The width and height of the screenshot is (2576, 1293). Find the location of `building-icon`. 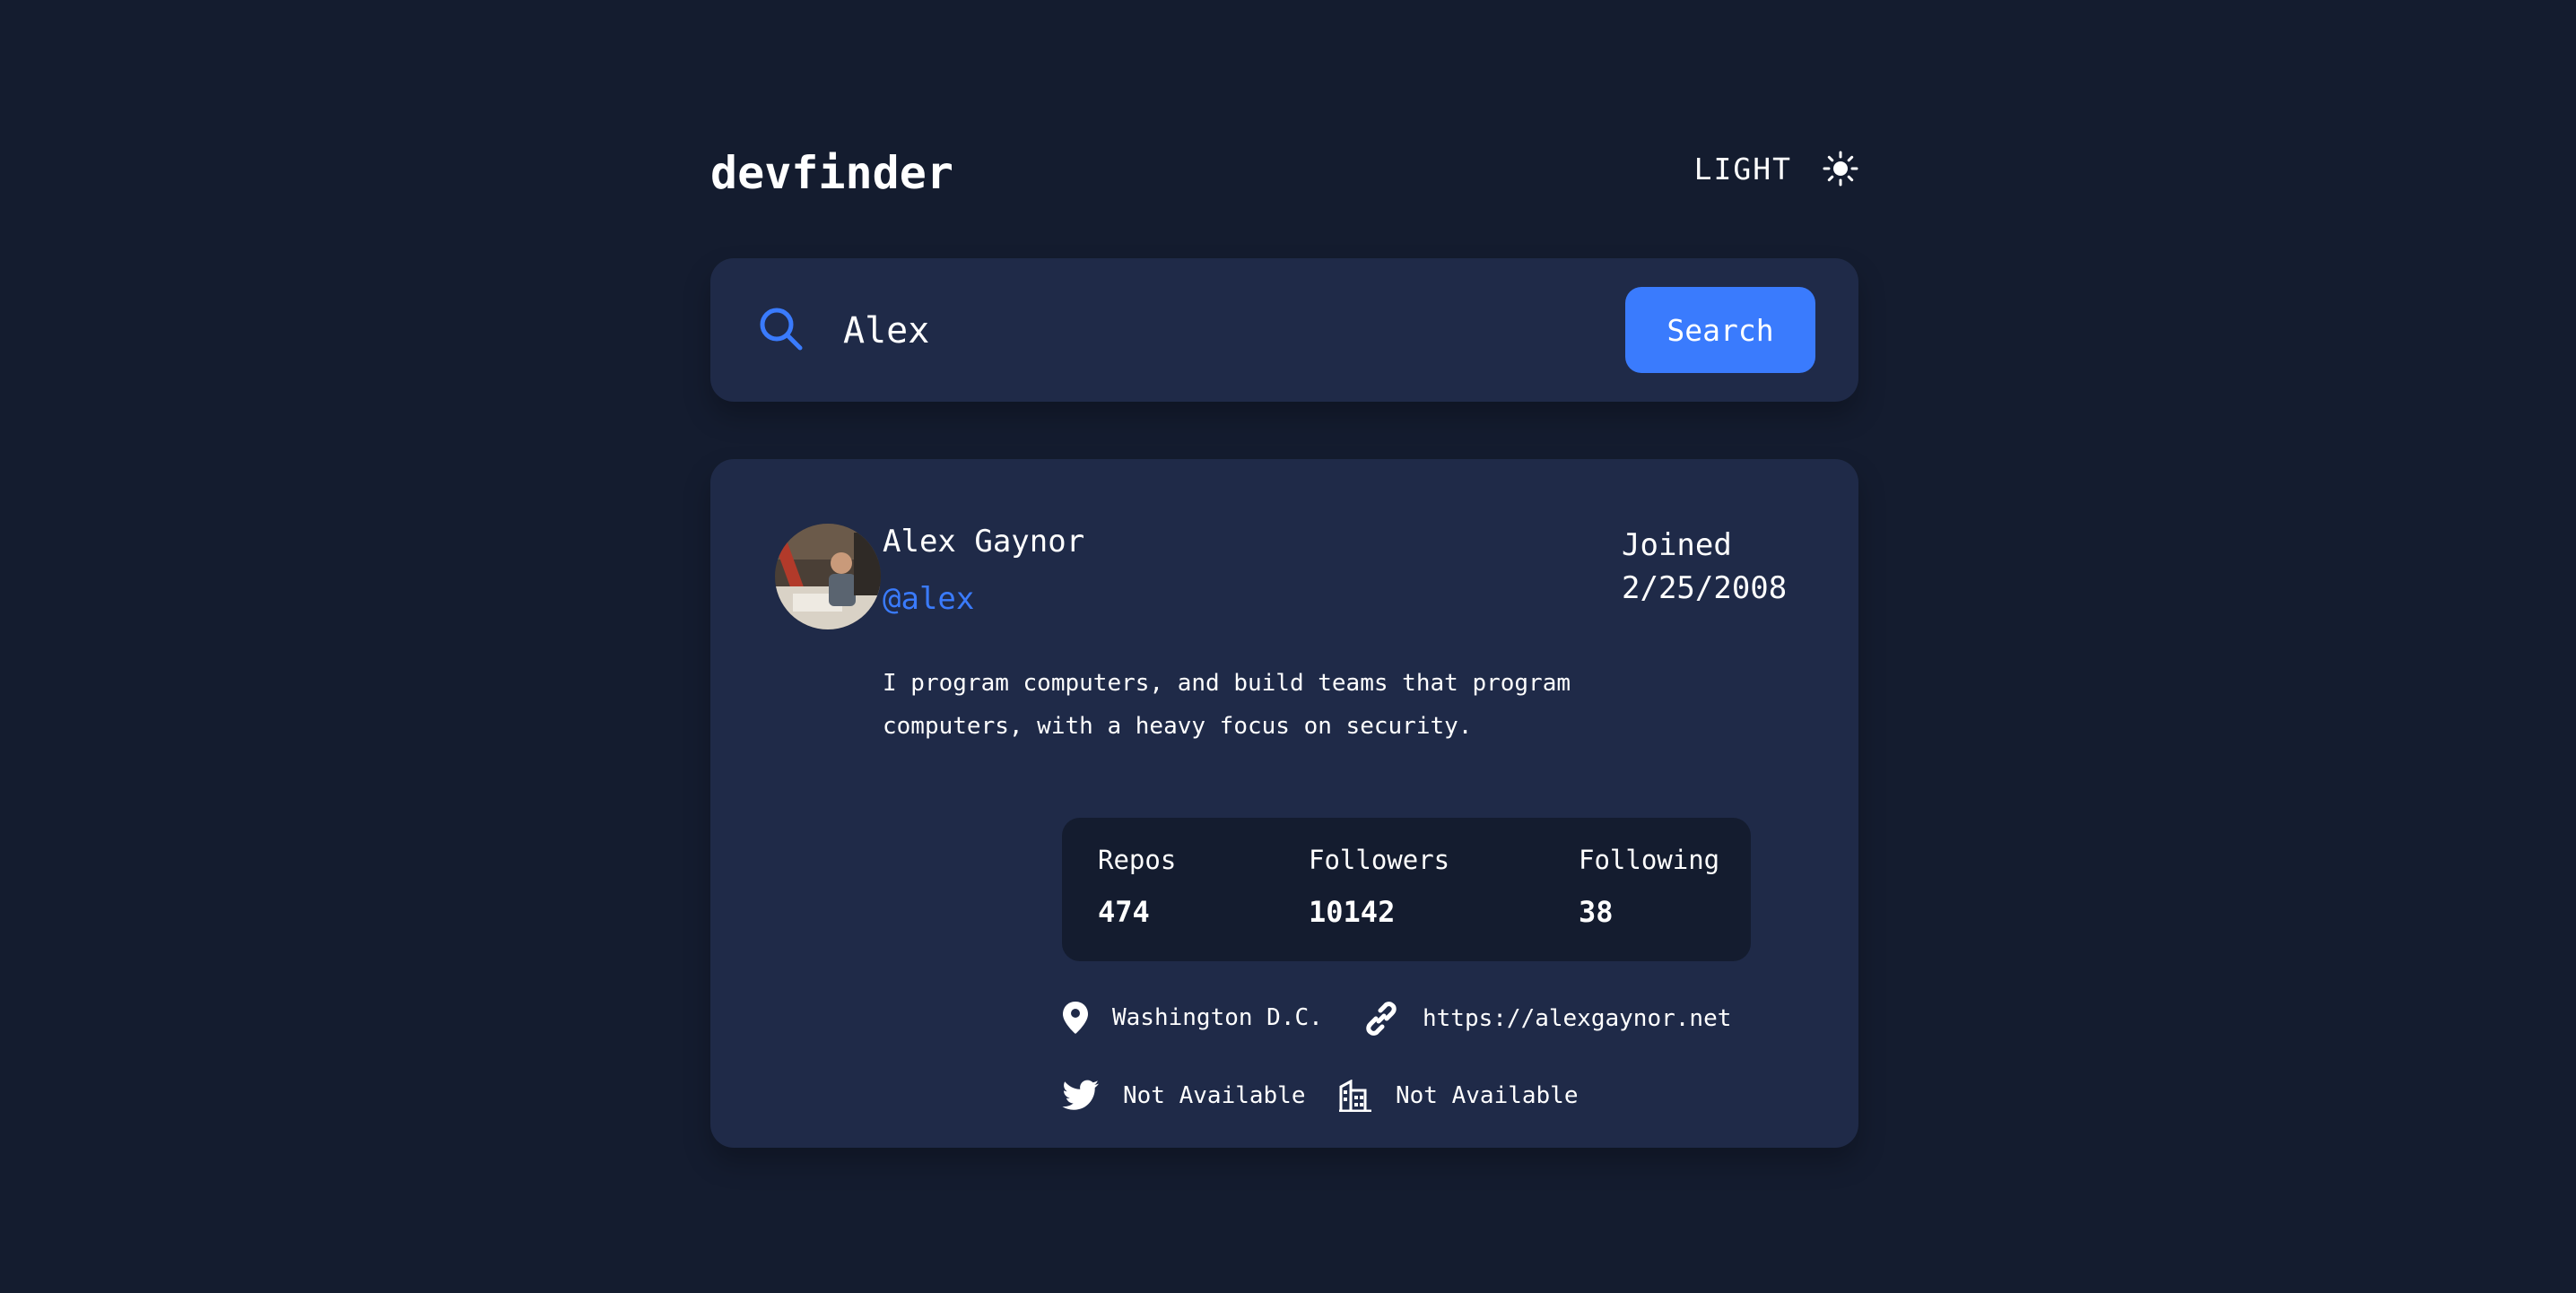

building-icon is located at coordinates (1355, 1096).